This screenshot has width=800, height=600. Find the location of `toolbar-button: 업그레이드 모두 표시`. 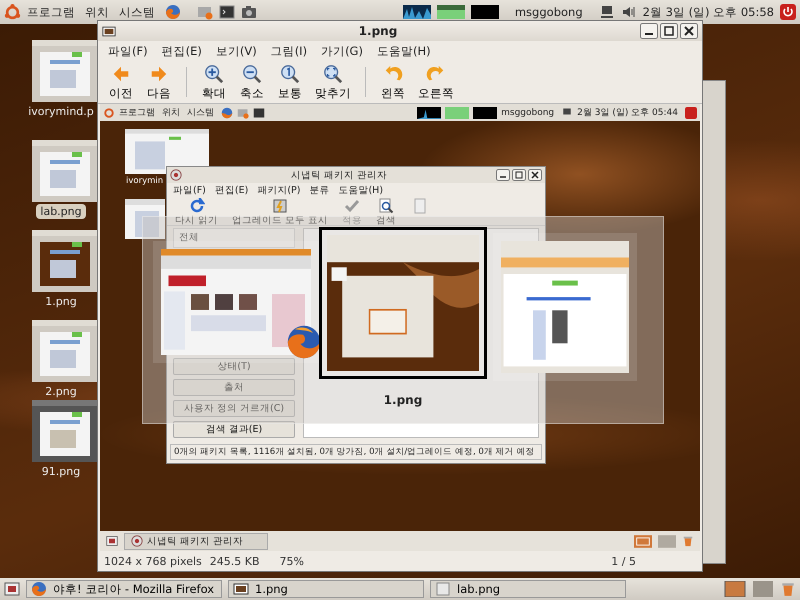

toolbar-button: 업그레이드 모두 표시 is located at coordinates (280, 212).